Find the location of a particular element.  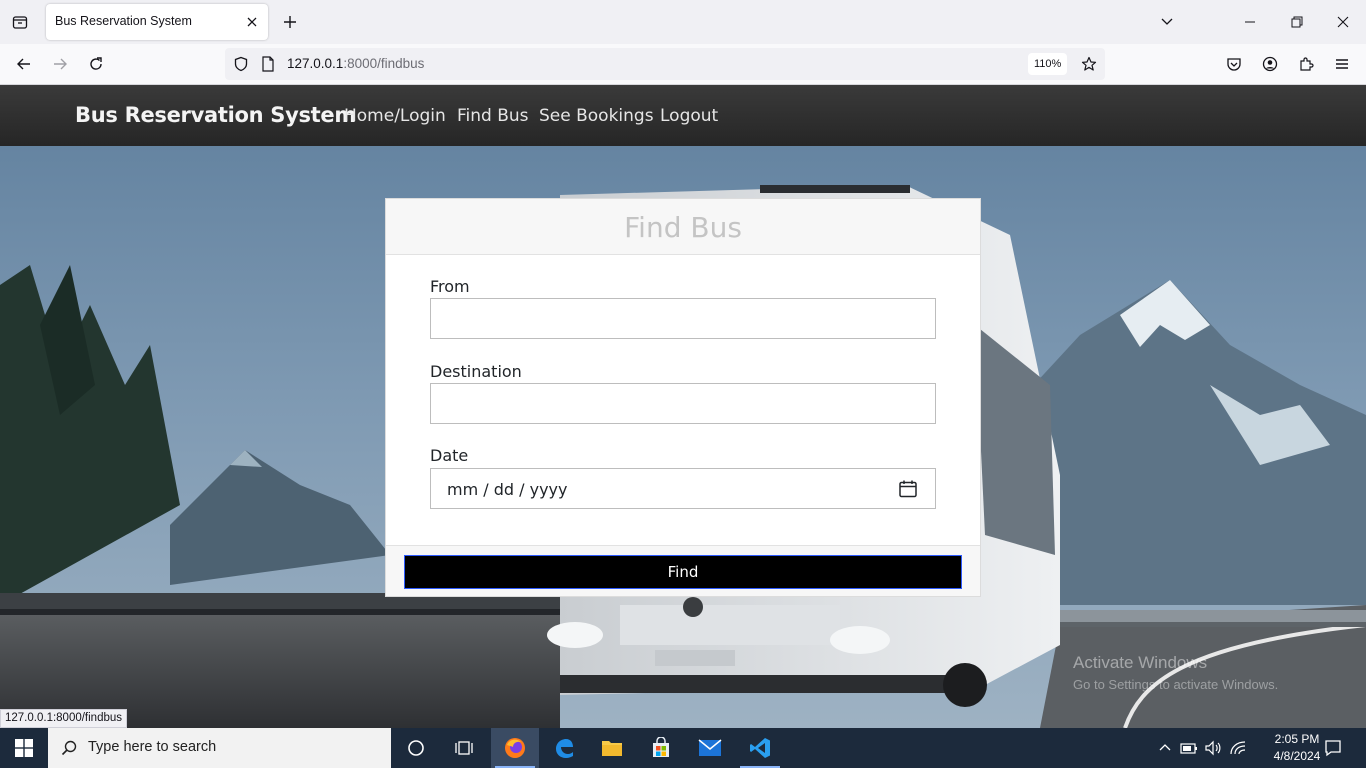

page-icon is located at coordinates (268, 64).